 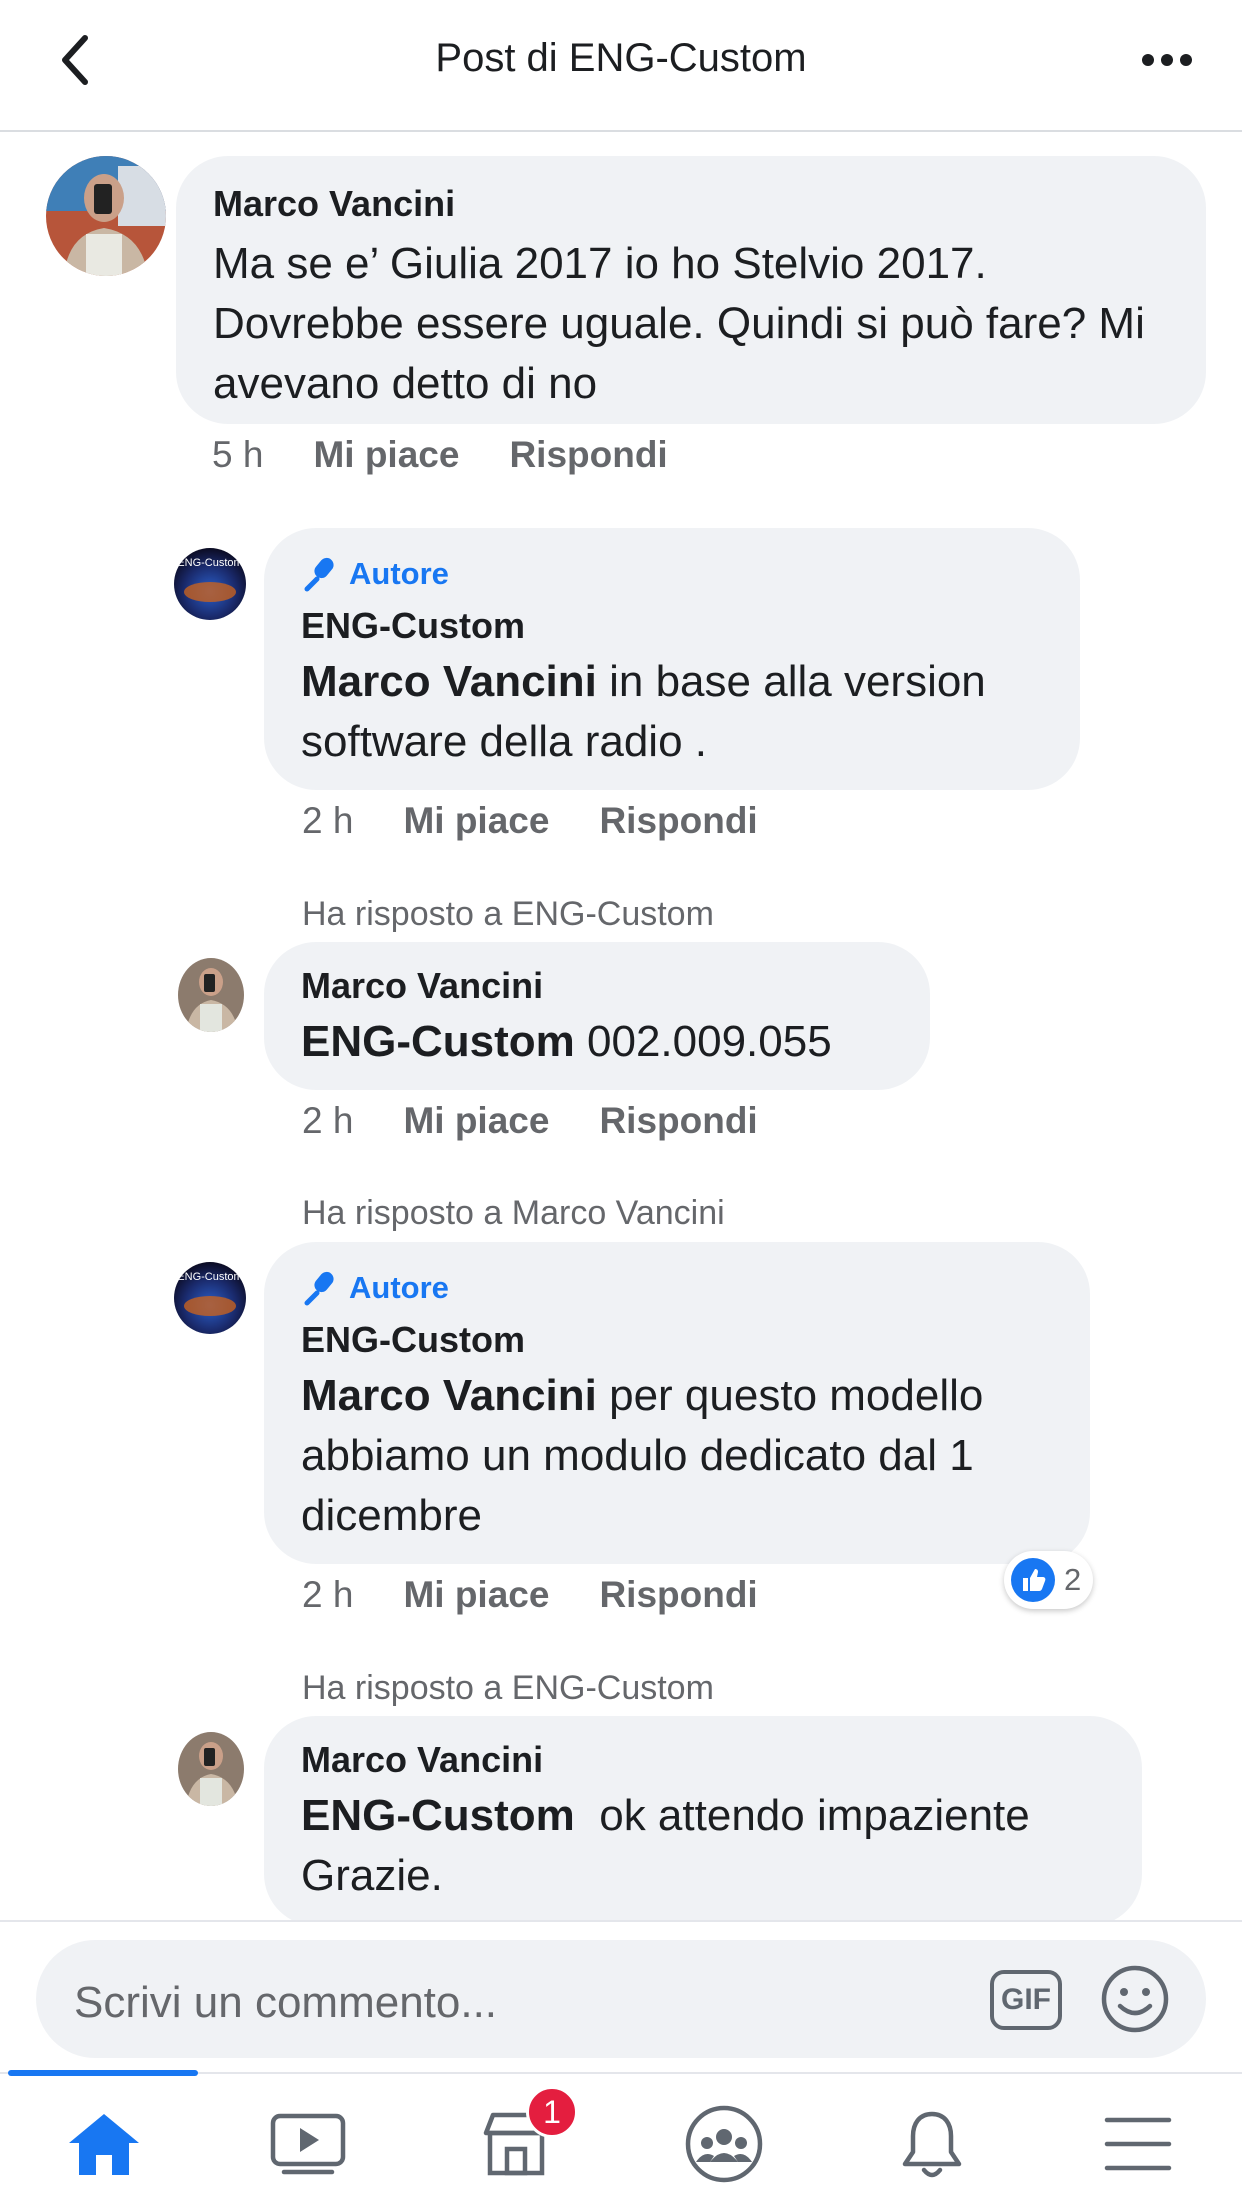 I want to click on comment-text: ENG-Custom 002.009.055, so click(x=596, y=1042).